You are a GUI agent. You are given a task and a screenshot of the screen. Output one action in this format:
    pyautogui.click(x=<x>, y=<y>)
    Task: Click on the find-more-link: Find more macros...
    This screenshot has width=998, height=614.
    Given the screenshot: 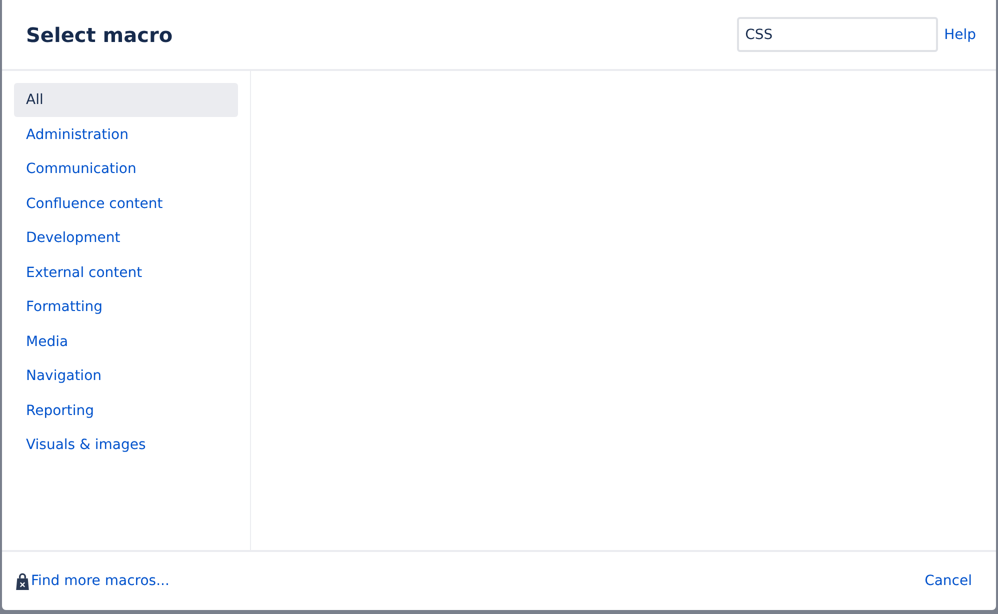 What is the action you would take?
    pyautogui.click(x=93, y=581)
    